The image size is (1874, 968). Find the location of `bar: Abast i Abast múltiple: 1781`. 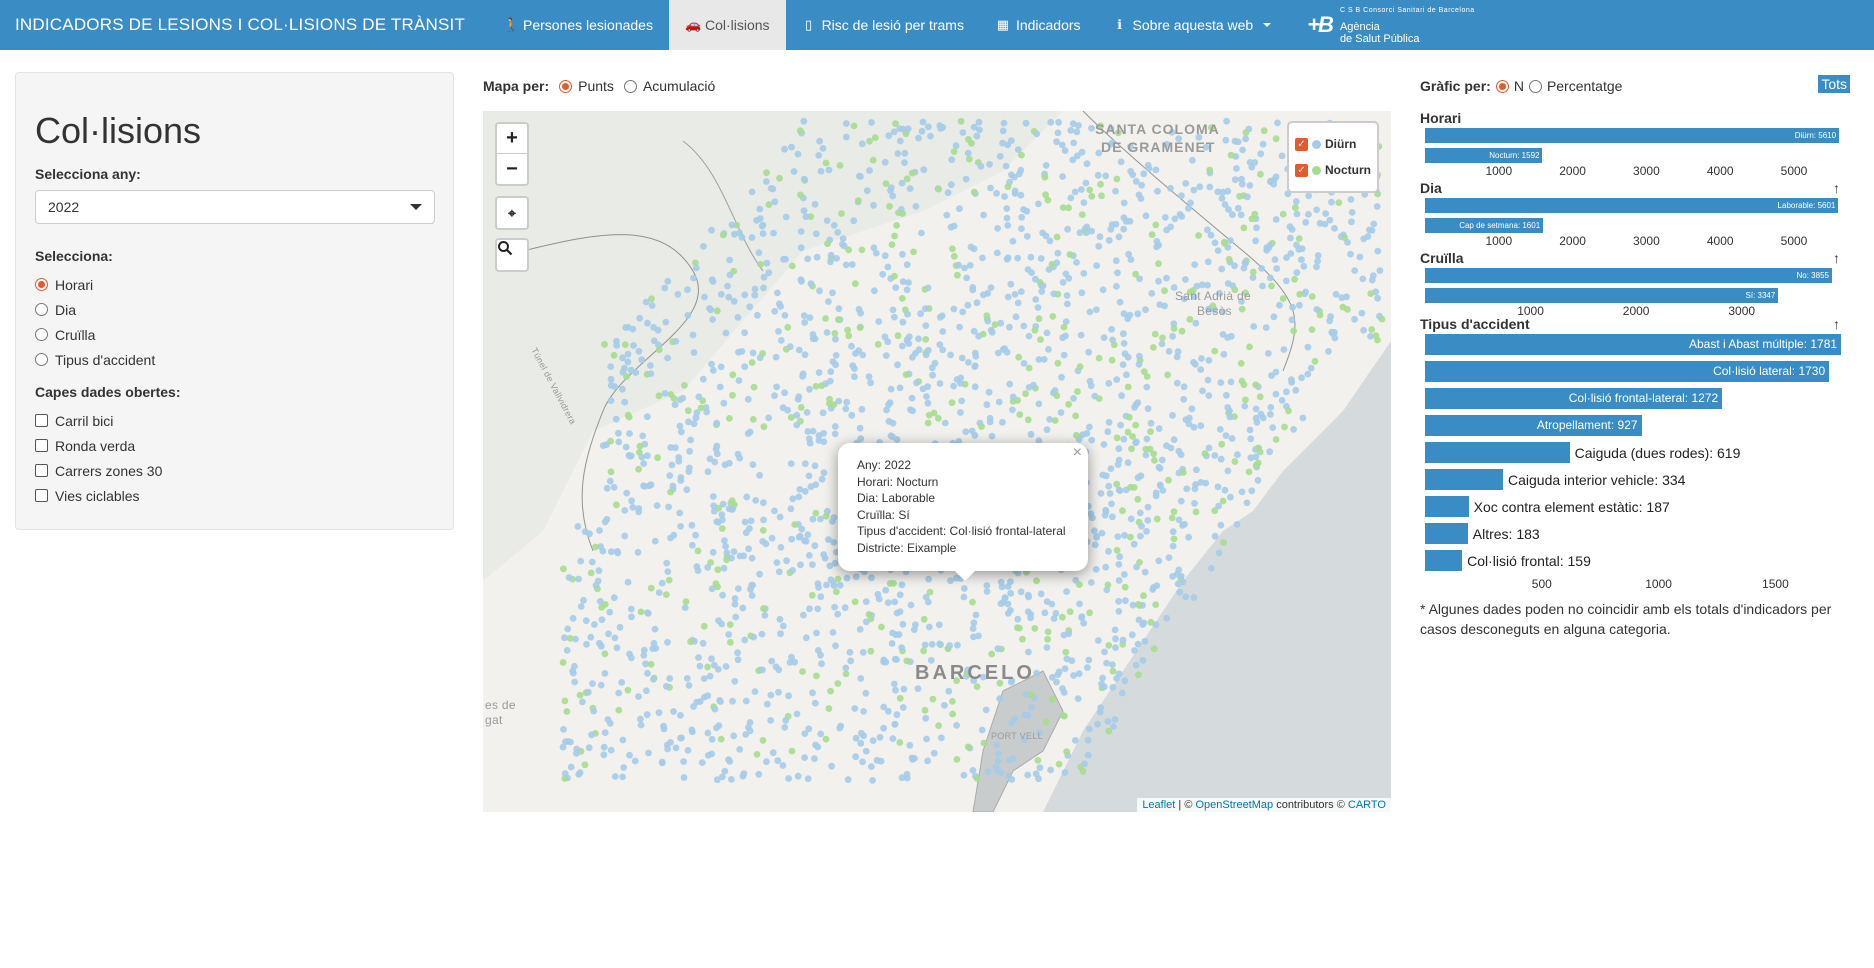

bar: Abast i Abast múltiple: 1781 is located at coordinates (1633, 344).